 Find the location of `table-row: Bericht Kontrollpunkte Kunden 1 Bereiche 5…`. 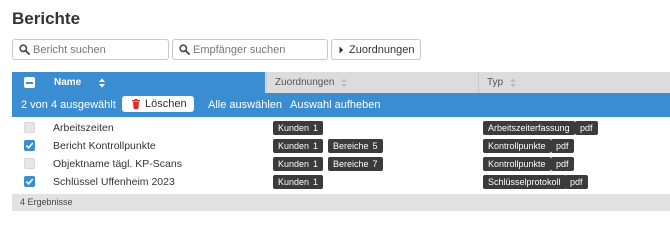

table-row: Bericht Kontrollpunkte Kunden 1 Bereiche 5… is located at coordinates (341, 146).